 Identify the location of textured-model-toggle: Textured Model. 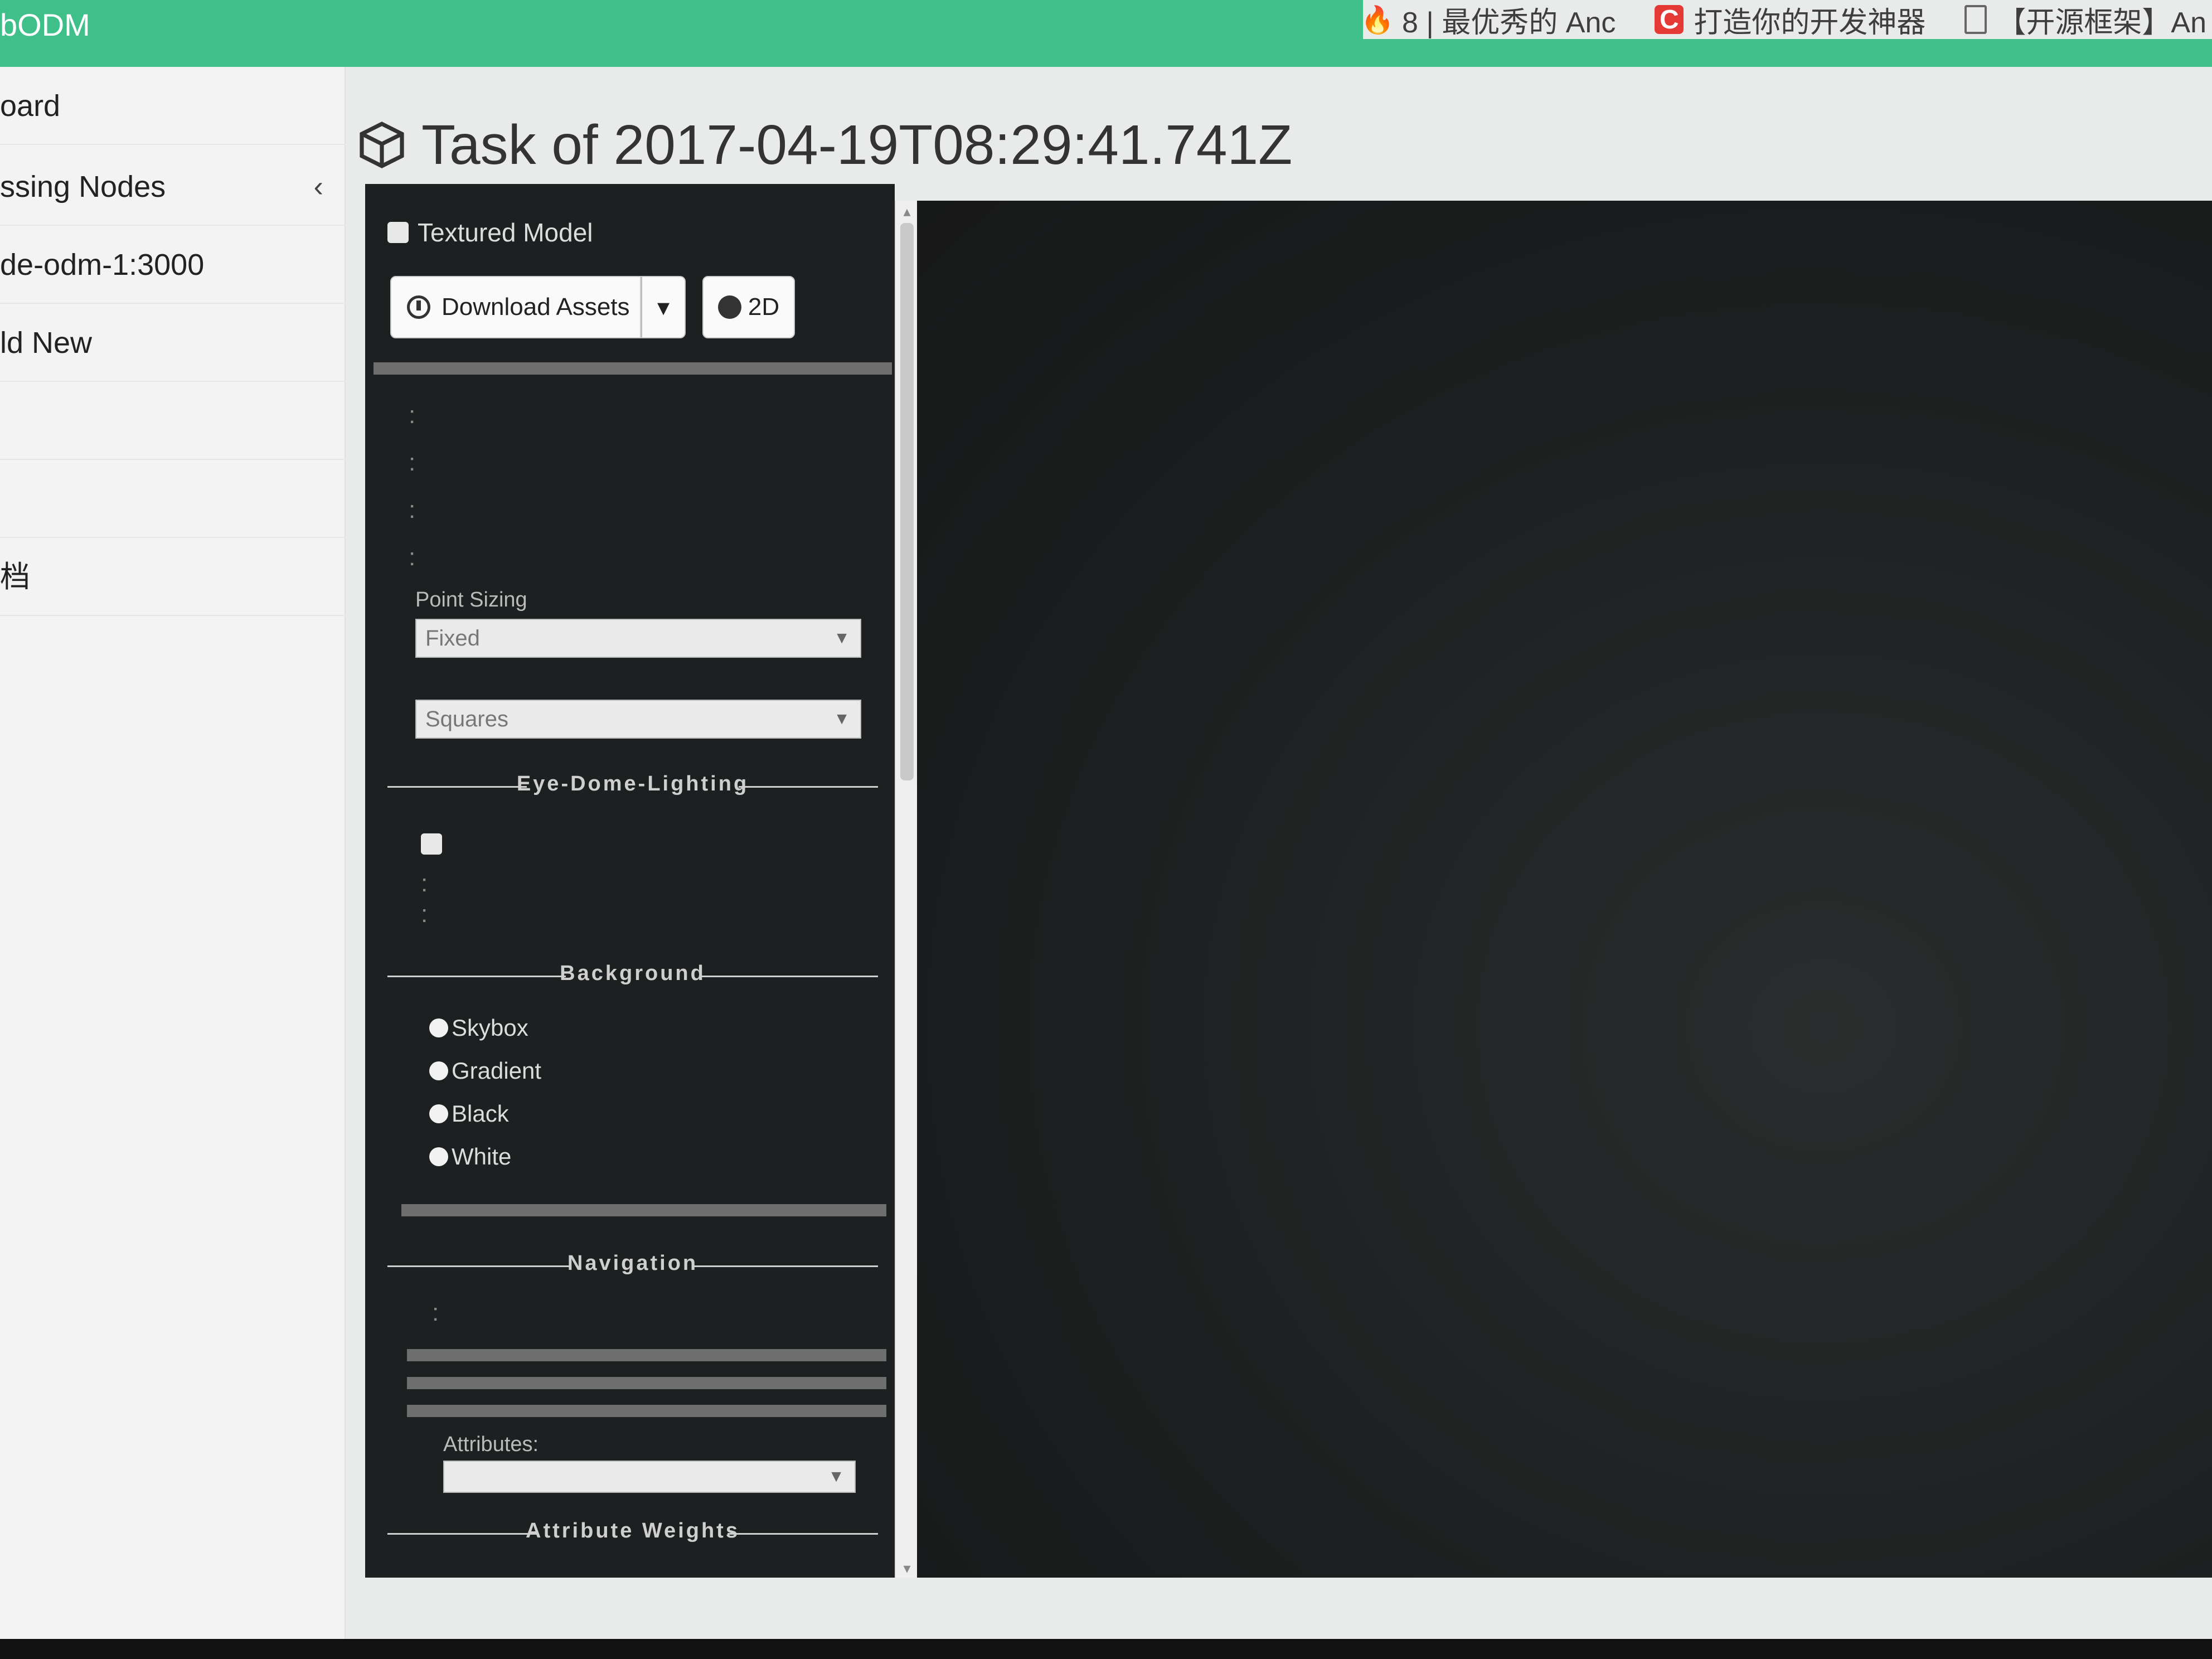
(490, 232).